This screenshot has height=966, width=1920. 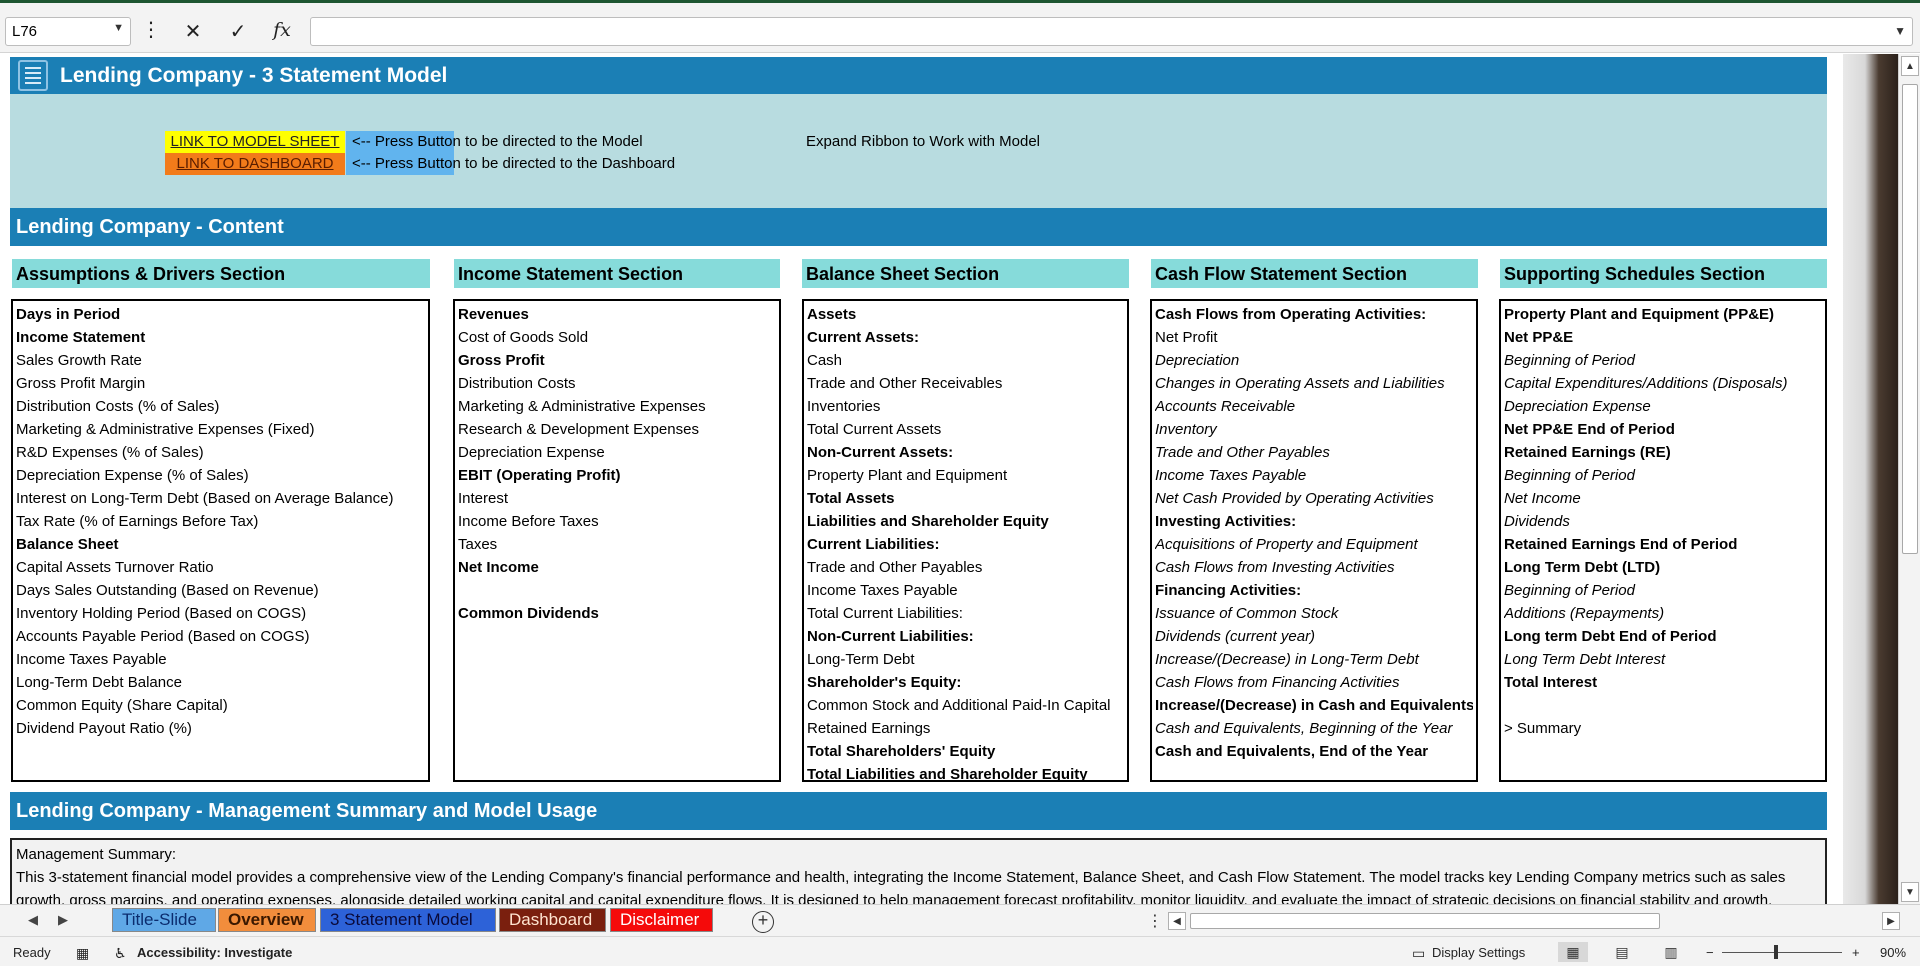 What do you see at coordinates (193, 31) in the screenshot?
I see `cancel-icon: ✕` at bounding box center [193, 31].